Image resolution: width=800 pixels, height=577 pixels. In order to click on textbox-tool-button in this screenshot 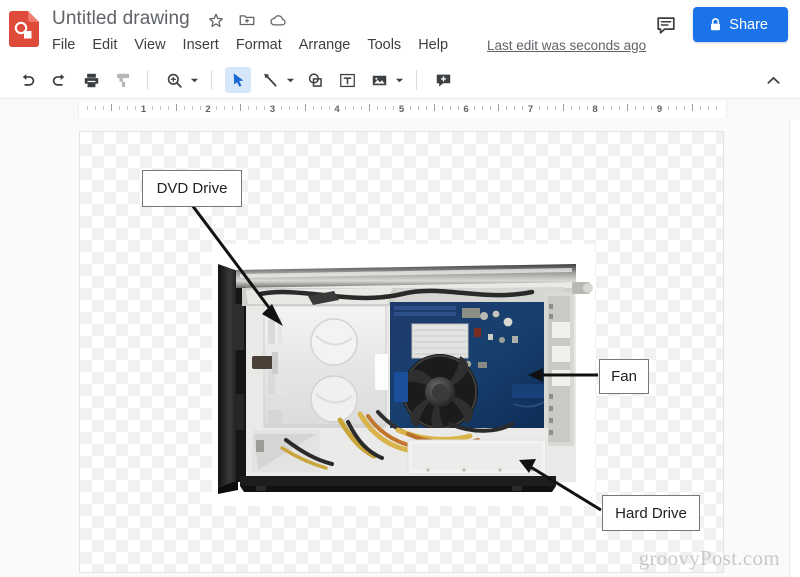, I will do `click(347, 80)`.